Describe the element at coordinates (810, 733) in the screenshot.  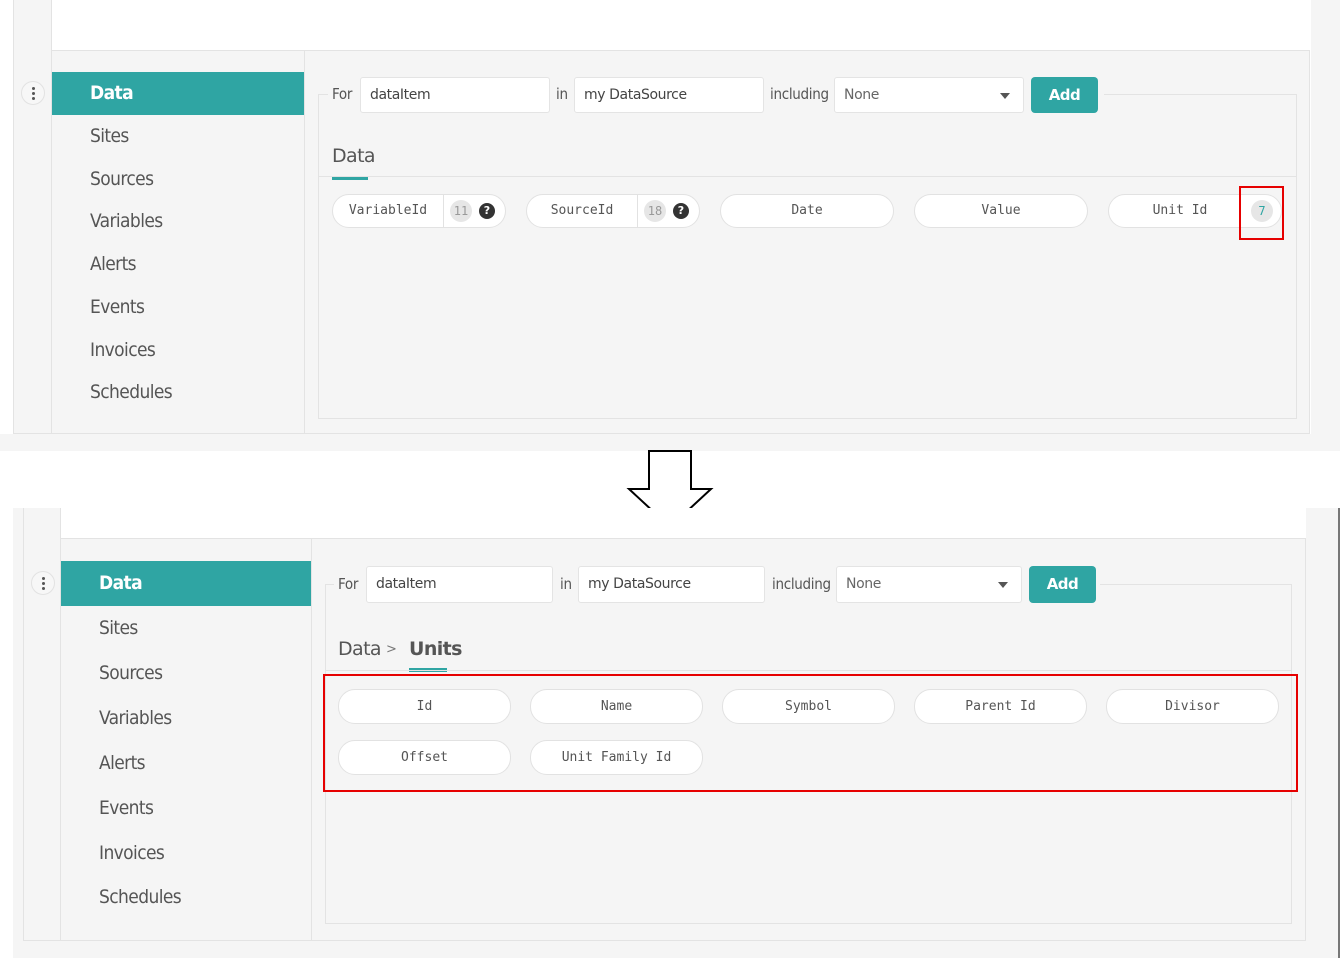
I see `highlight-box-units-fields` at that location.